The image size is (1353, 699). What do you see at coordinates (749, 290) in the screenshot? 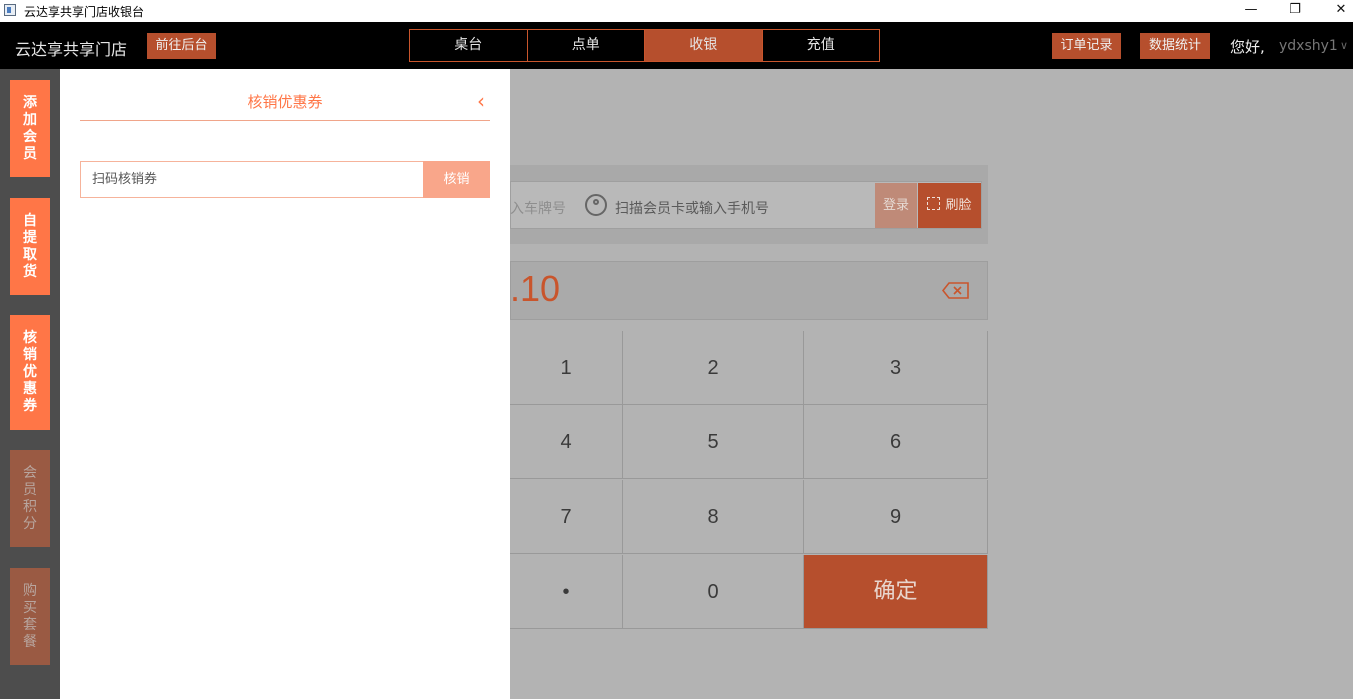
I see `amount-display` at bounding box center [749, 290].